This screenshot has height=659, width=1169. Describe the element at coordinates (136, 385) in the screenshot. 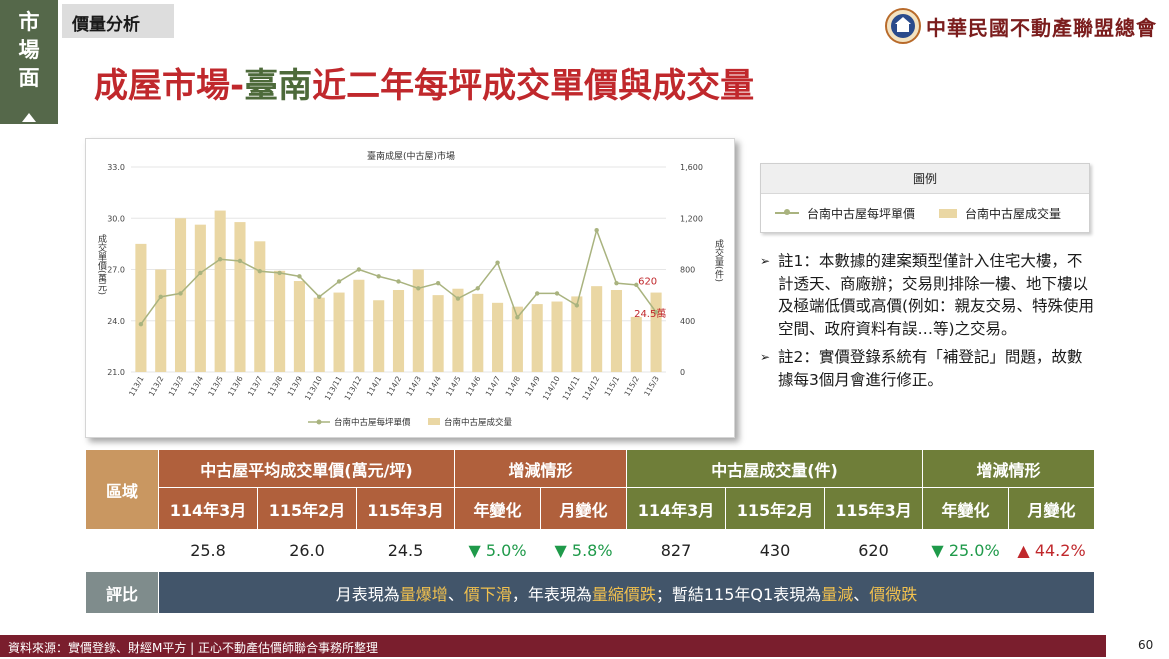

I see `x-tick-label: 113/1` at that location.